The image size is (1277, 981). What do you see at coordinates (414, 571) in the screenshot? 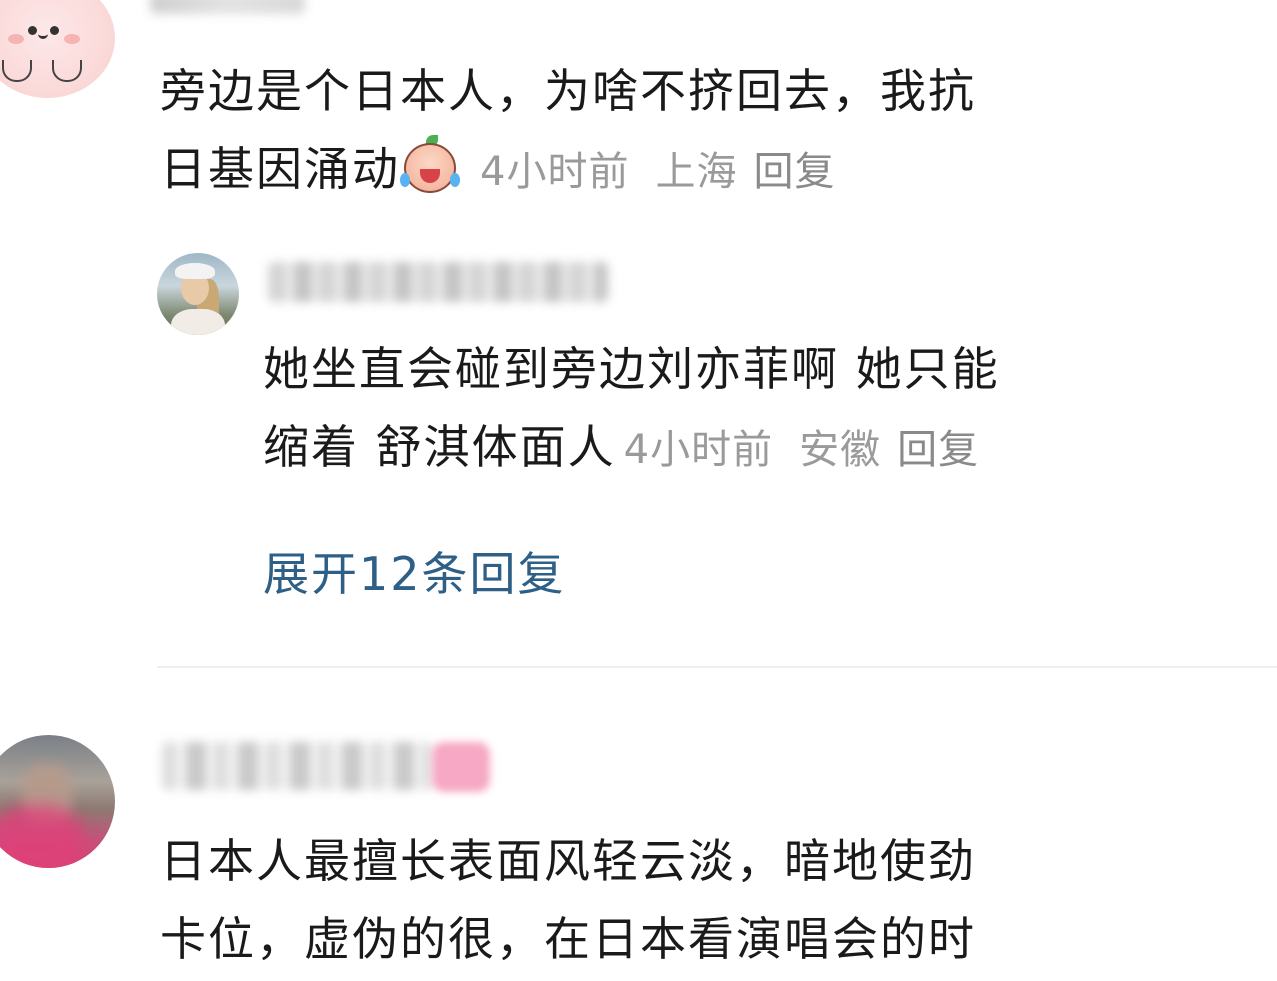
I see `expand-replies-link: 展开12条回复` at bounding box center [414, 571].